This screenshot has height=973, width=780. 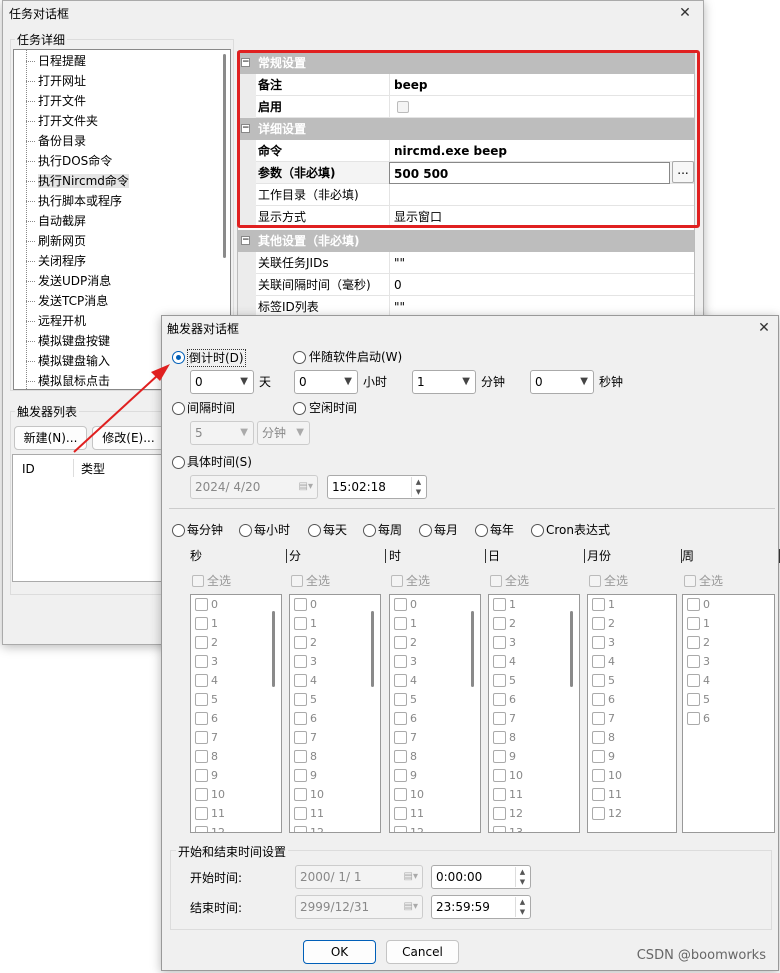 I want to click on watermark: CSDN @boomworks, so click(x=701, y=955).